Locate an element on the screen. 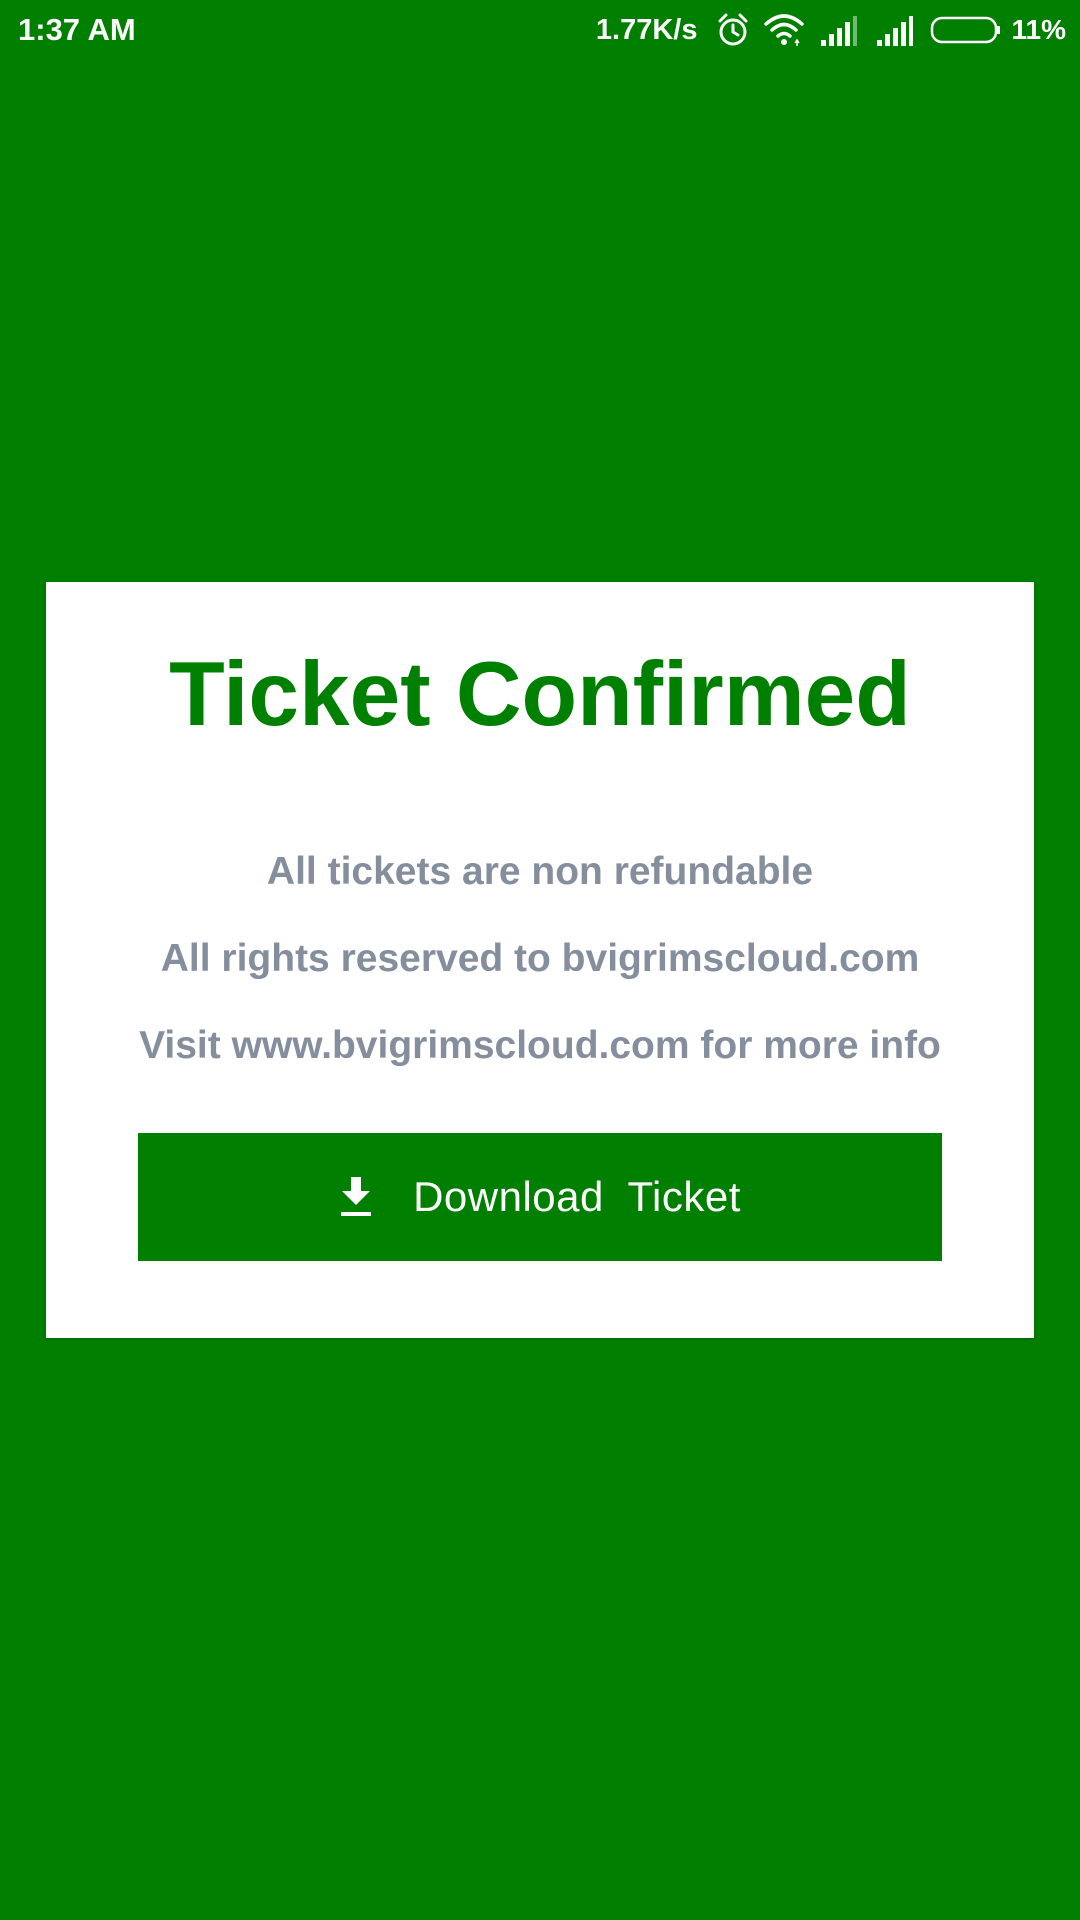  wifi-icon is located at coordinates (783, 30).